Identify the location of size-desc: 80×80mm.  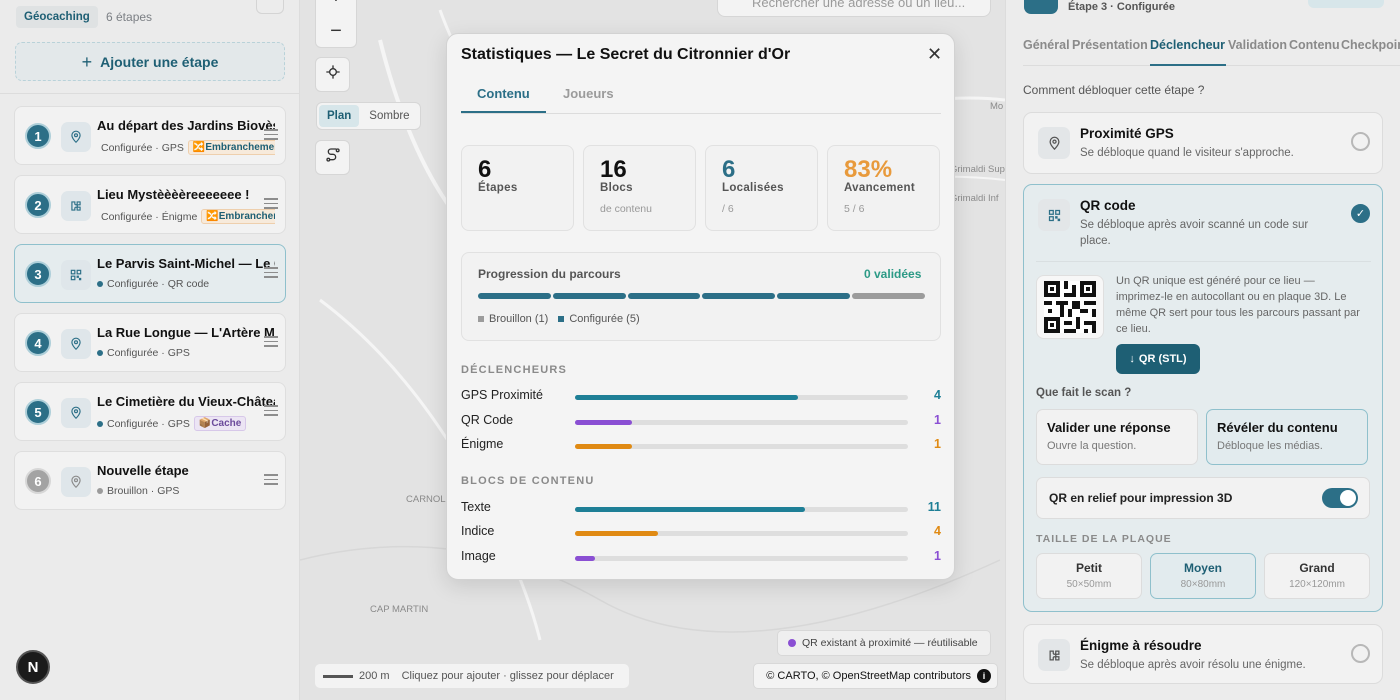
(1203, 584).